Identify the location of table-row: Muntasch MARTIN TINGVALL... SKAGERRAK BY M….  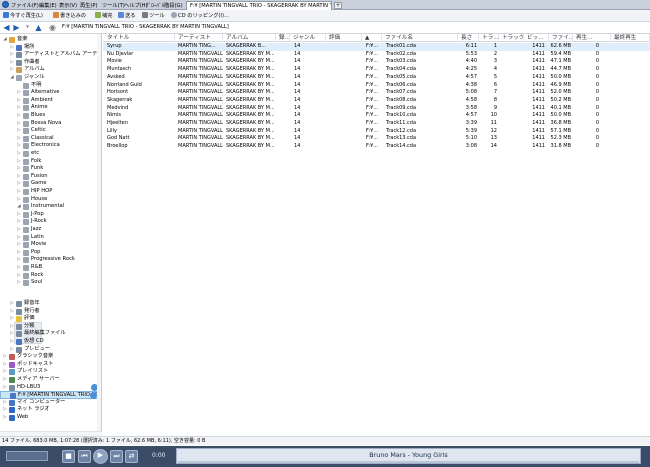
(376, 70).